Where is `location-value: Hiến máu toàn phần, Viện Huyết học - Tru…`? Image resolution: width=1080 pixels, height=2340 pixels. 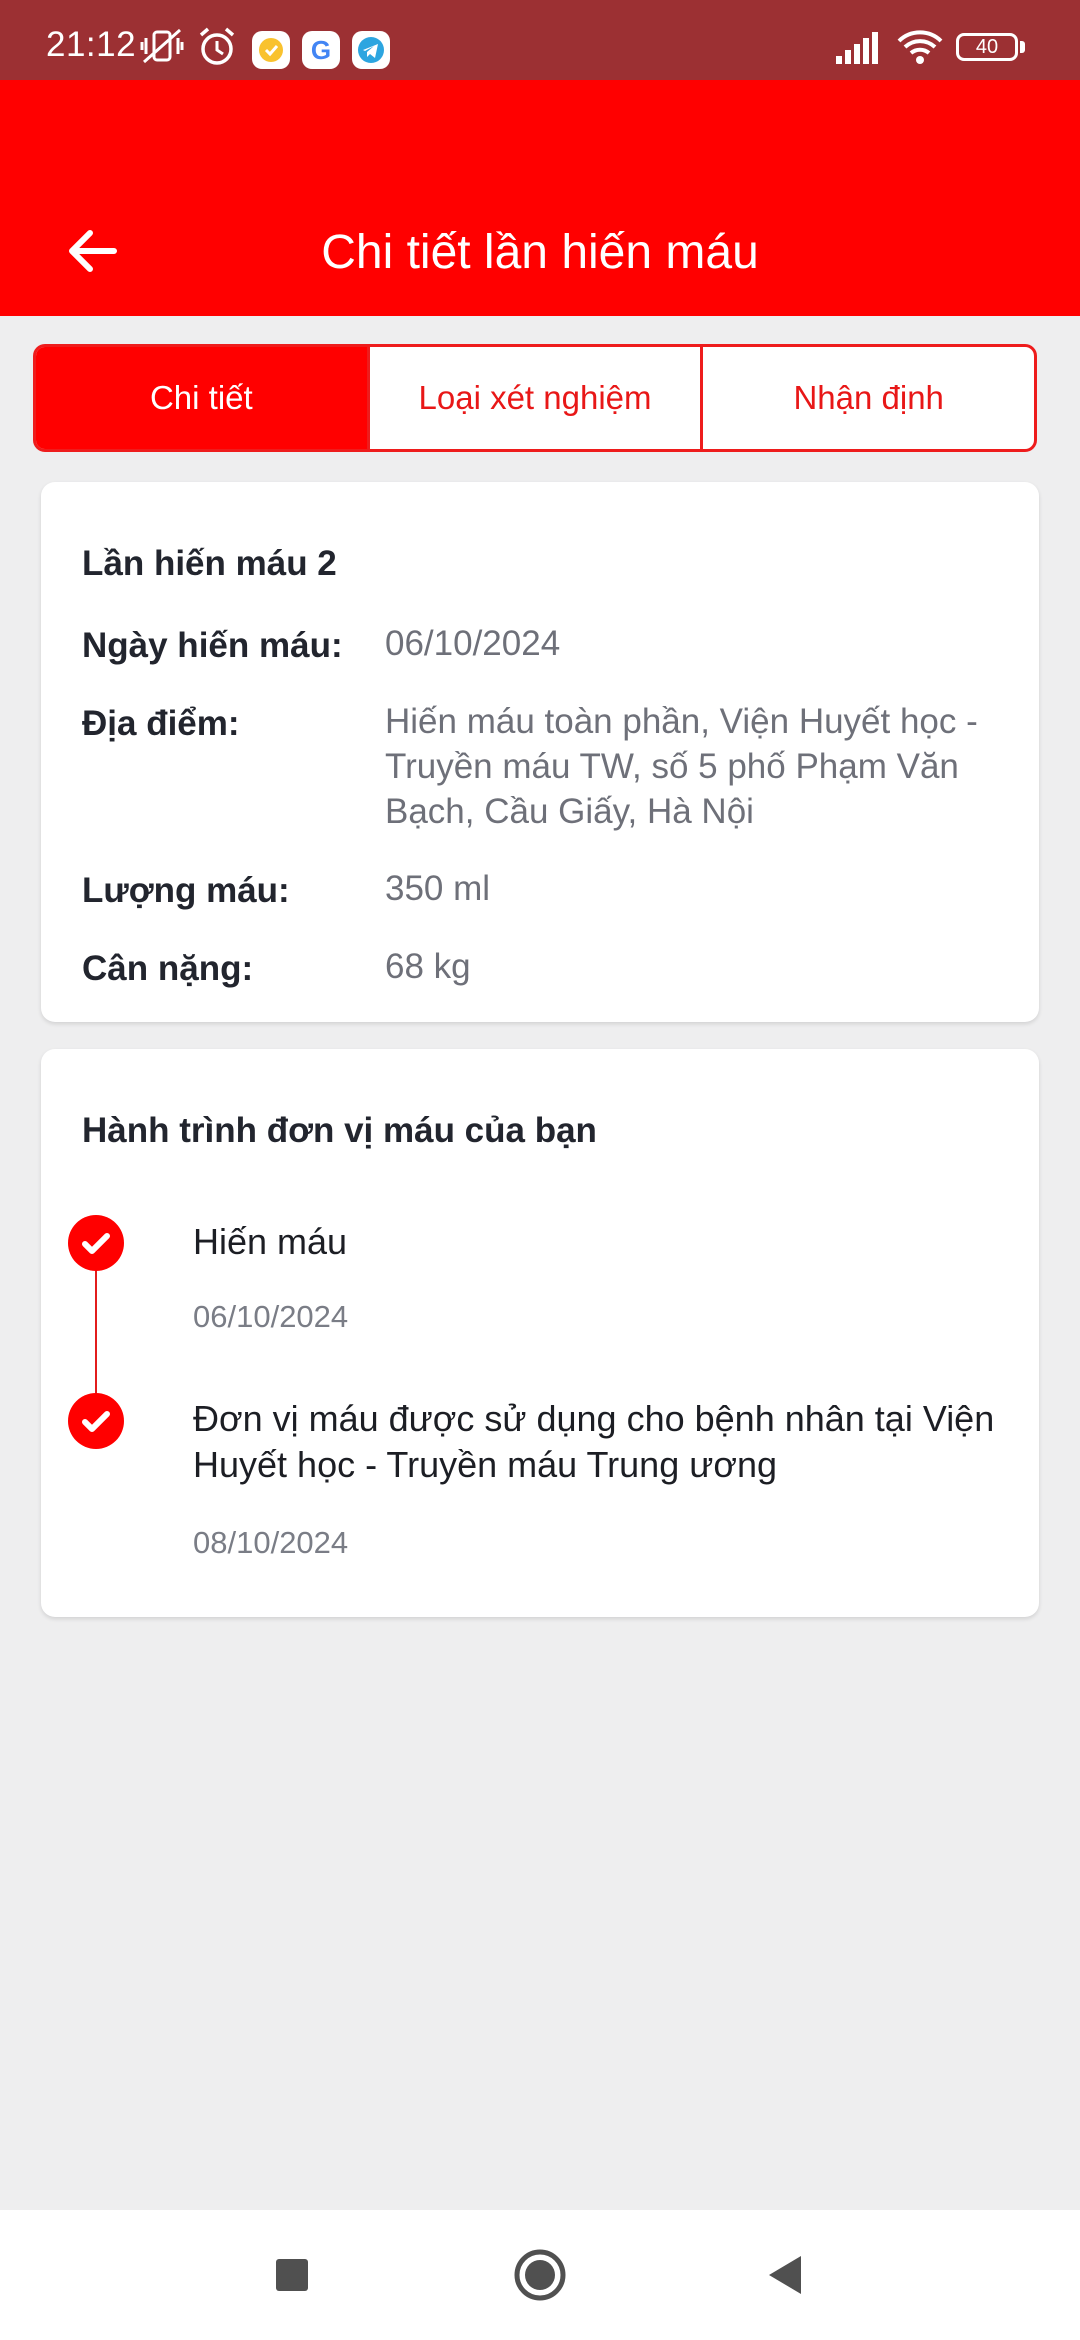 location-value: Hiến máu toàn phần, Viện Huyết học - Tru… is located at coordinates (681, 766).